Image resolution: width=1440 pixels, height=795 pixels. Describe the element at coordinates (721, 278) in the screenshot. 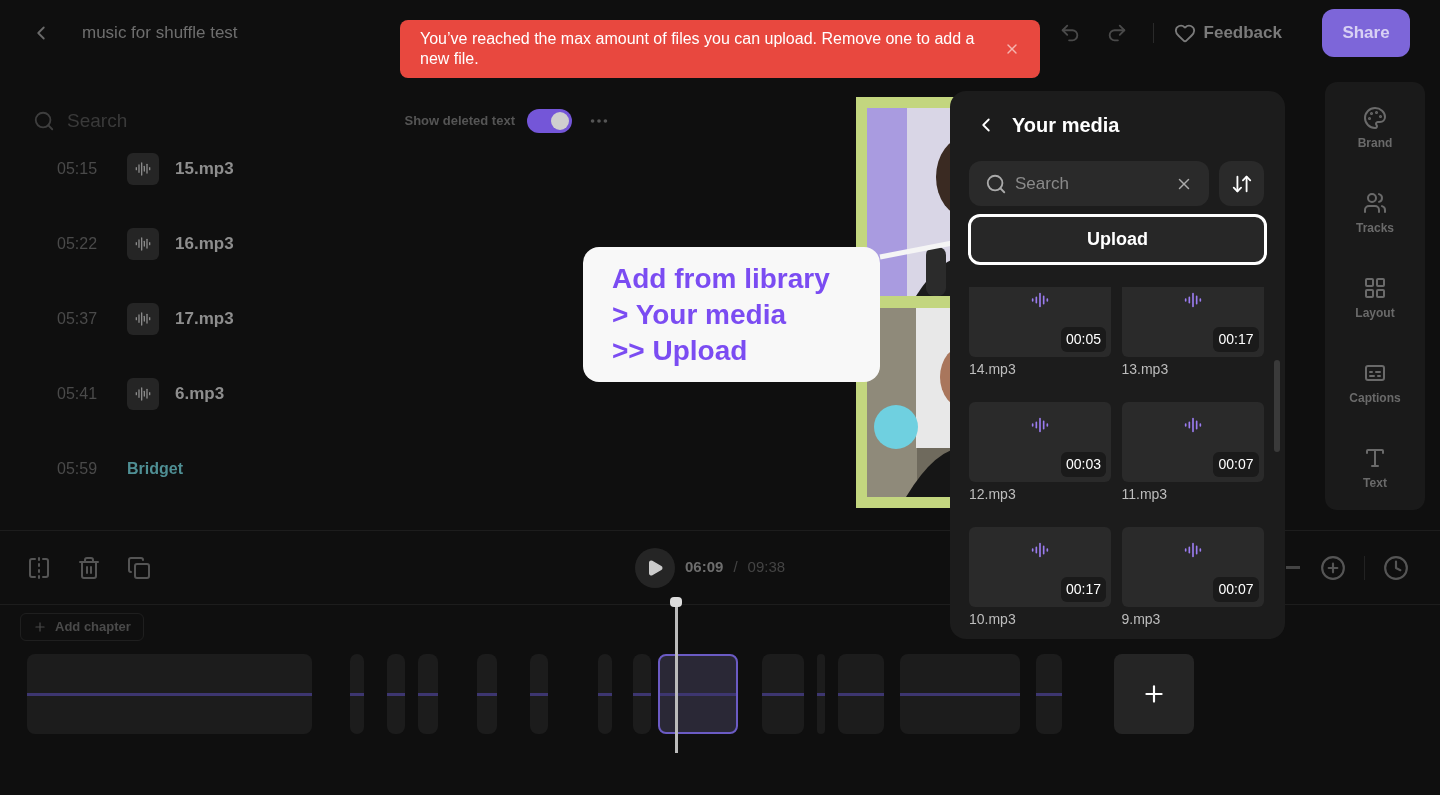

I see `callout-text: Add from library` at that location.